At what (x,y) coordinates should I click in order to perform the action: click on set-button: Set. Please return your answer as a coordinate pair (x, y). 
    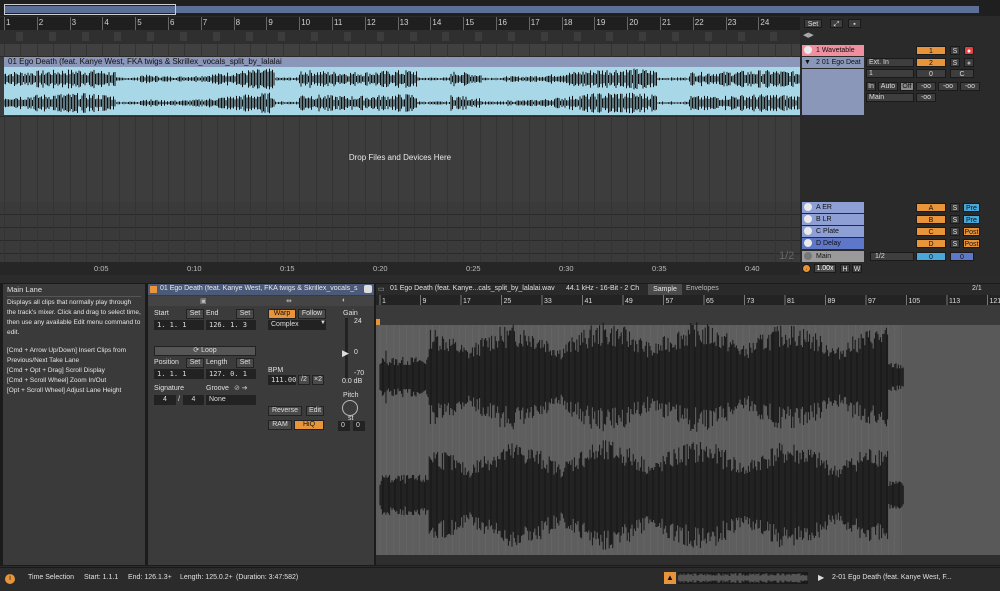
    Looking at the image, I should click on (813, 23).